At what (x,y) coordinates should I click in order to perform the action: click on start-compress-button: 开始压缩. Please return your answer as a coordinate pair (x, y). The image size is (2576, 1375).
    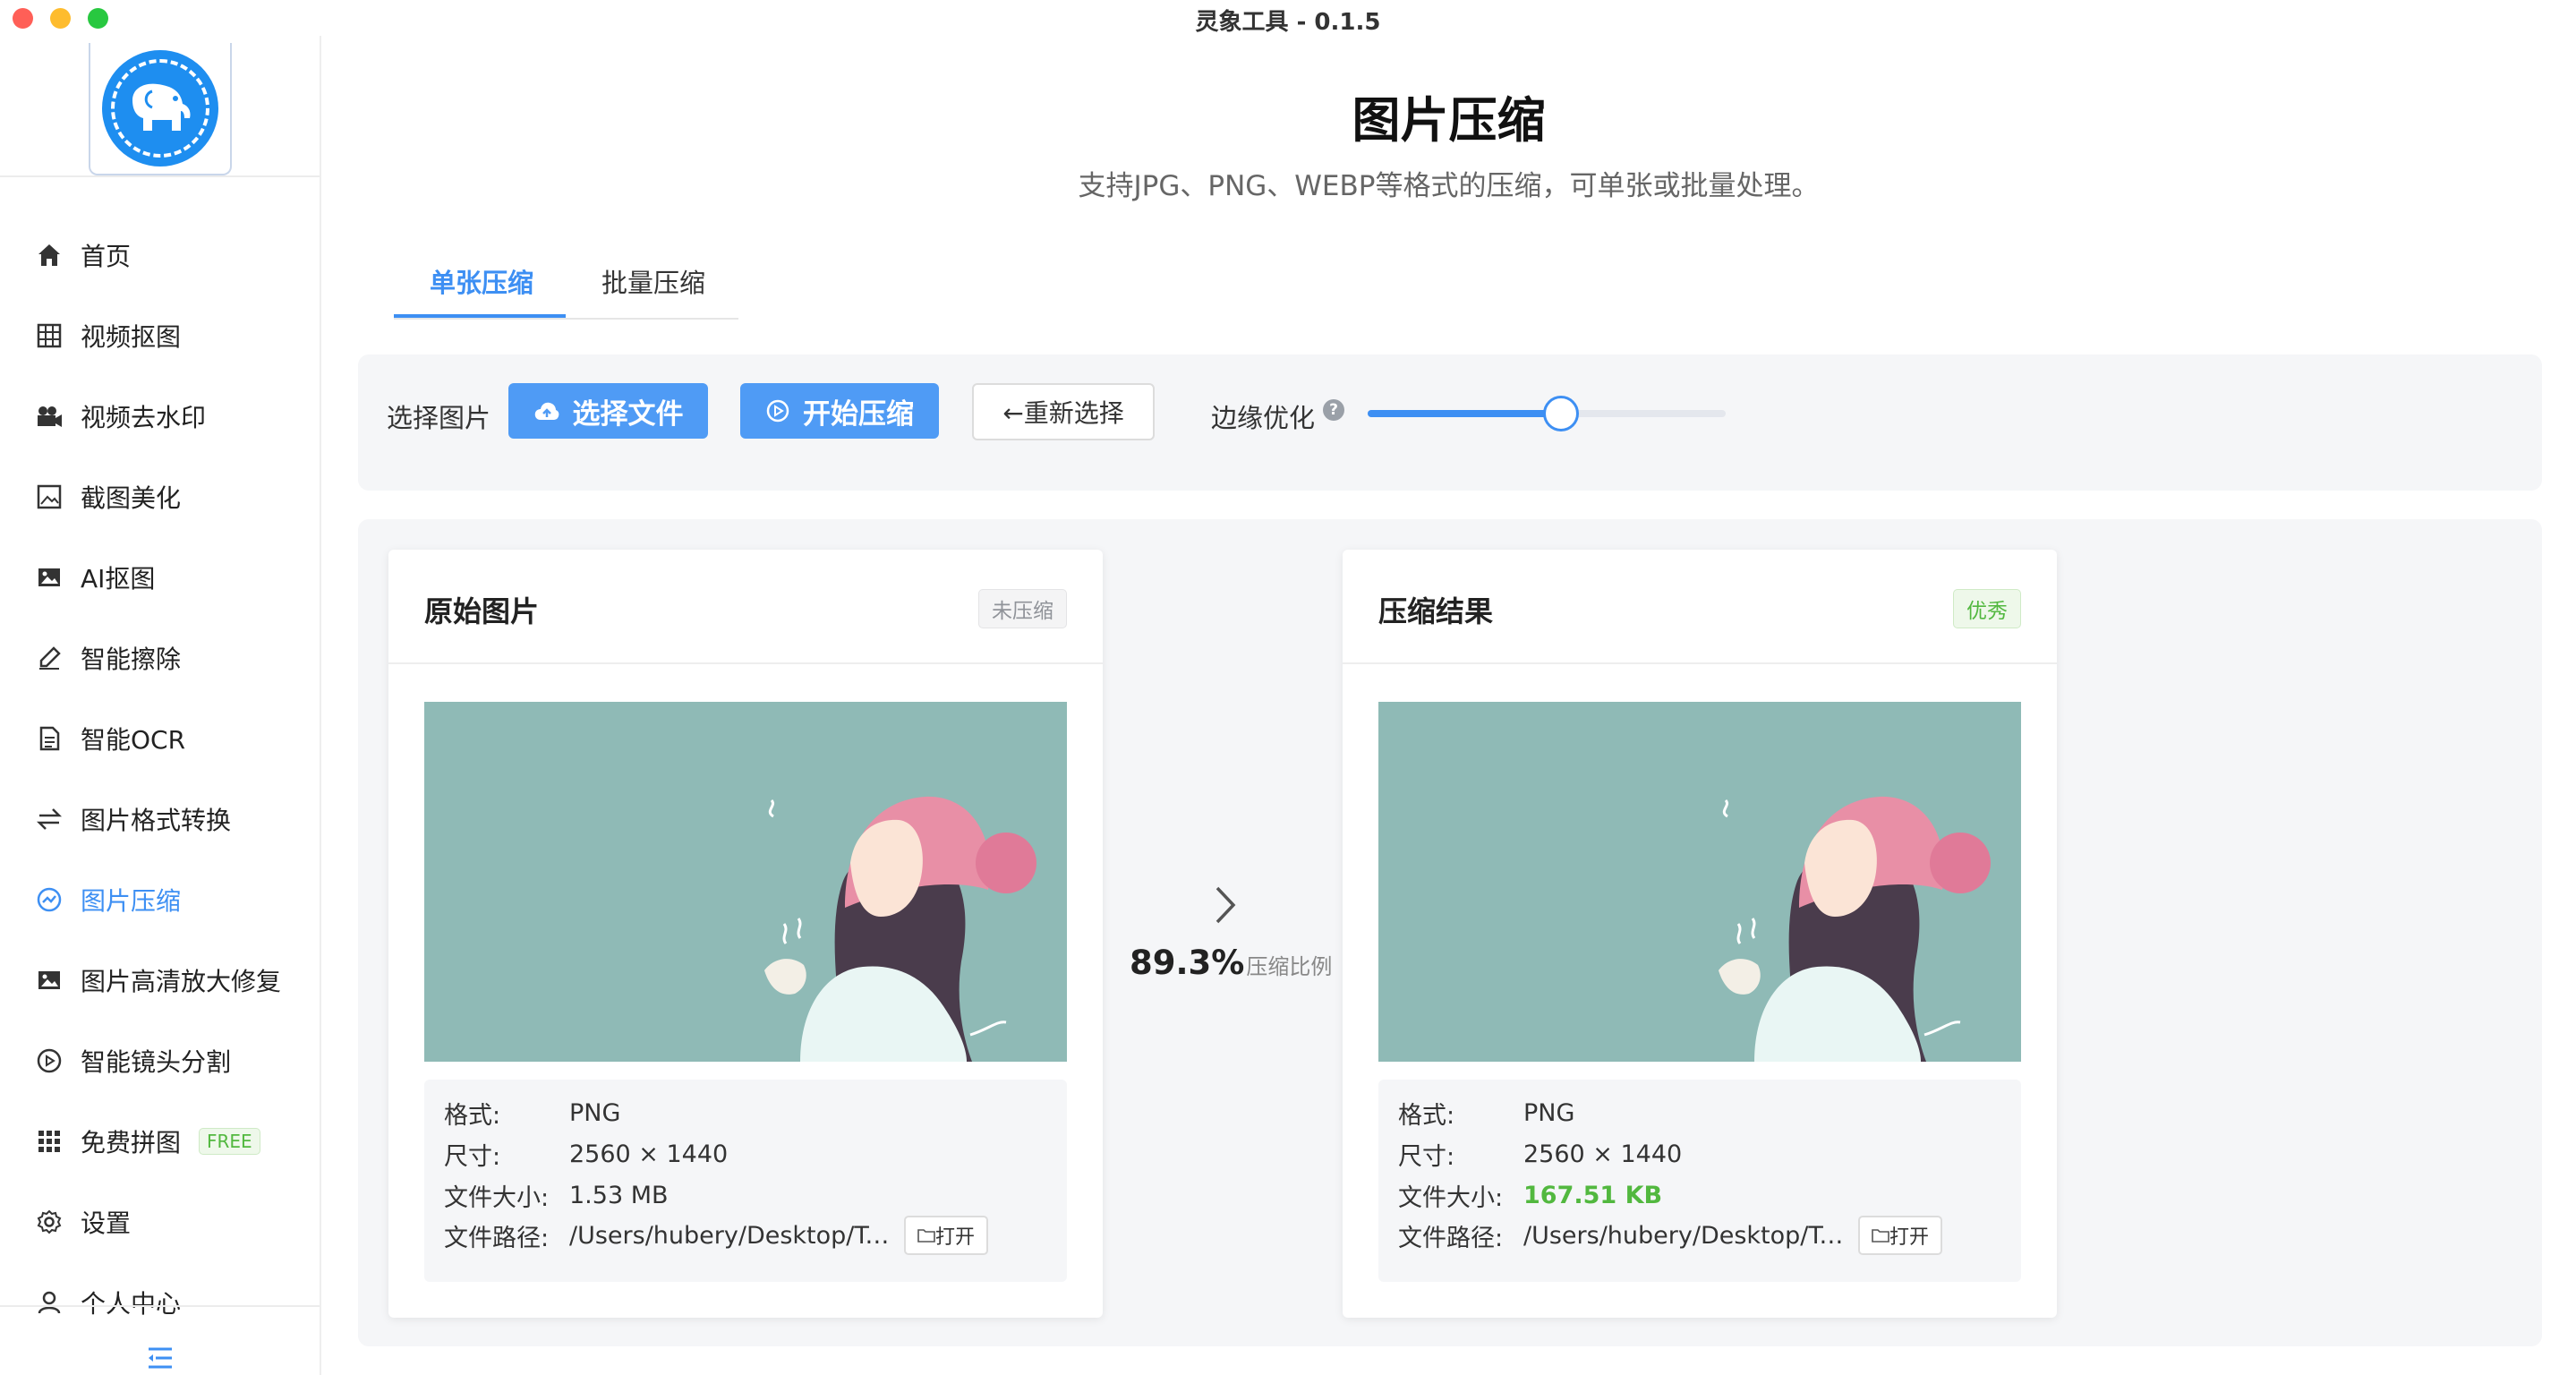
    Looking at the image, I should click on (839, 411).